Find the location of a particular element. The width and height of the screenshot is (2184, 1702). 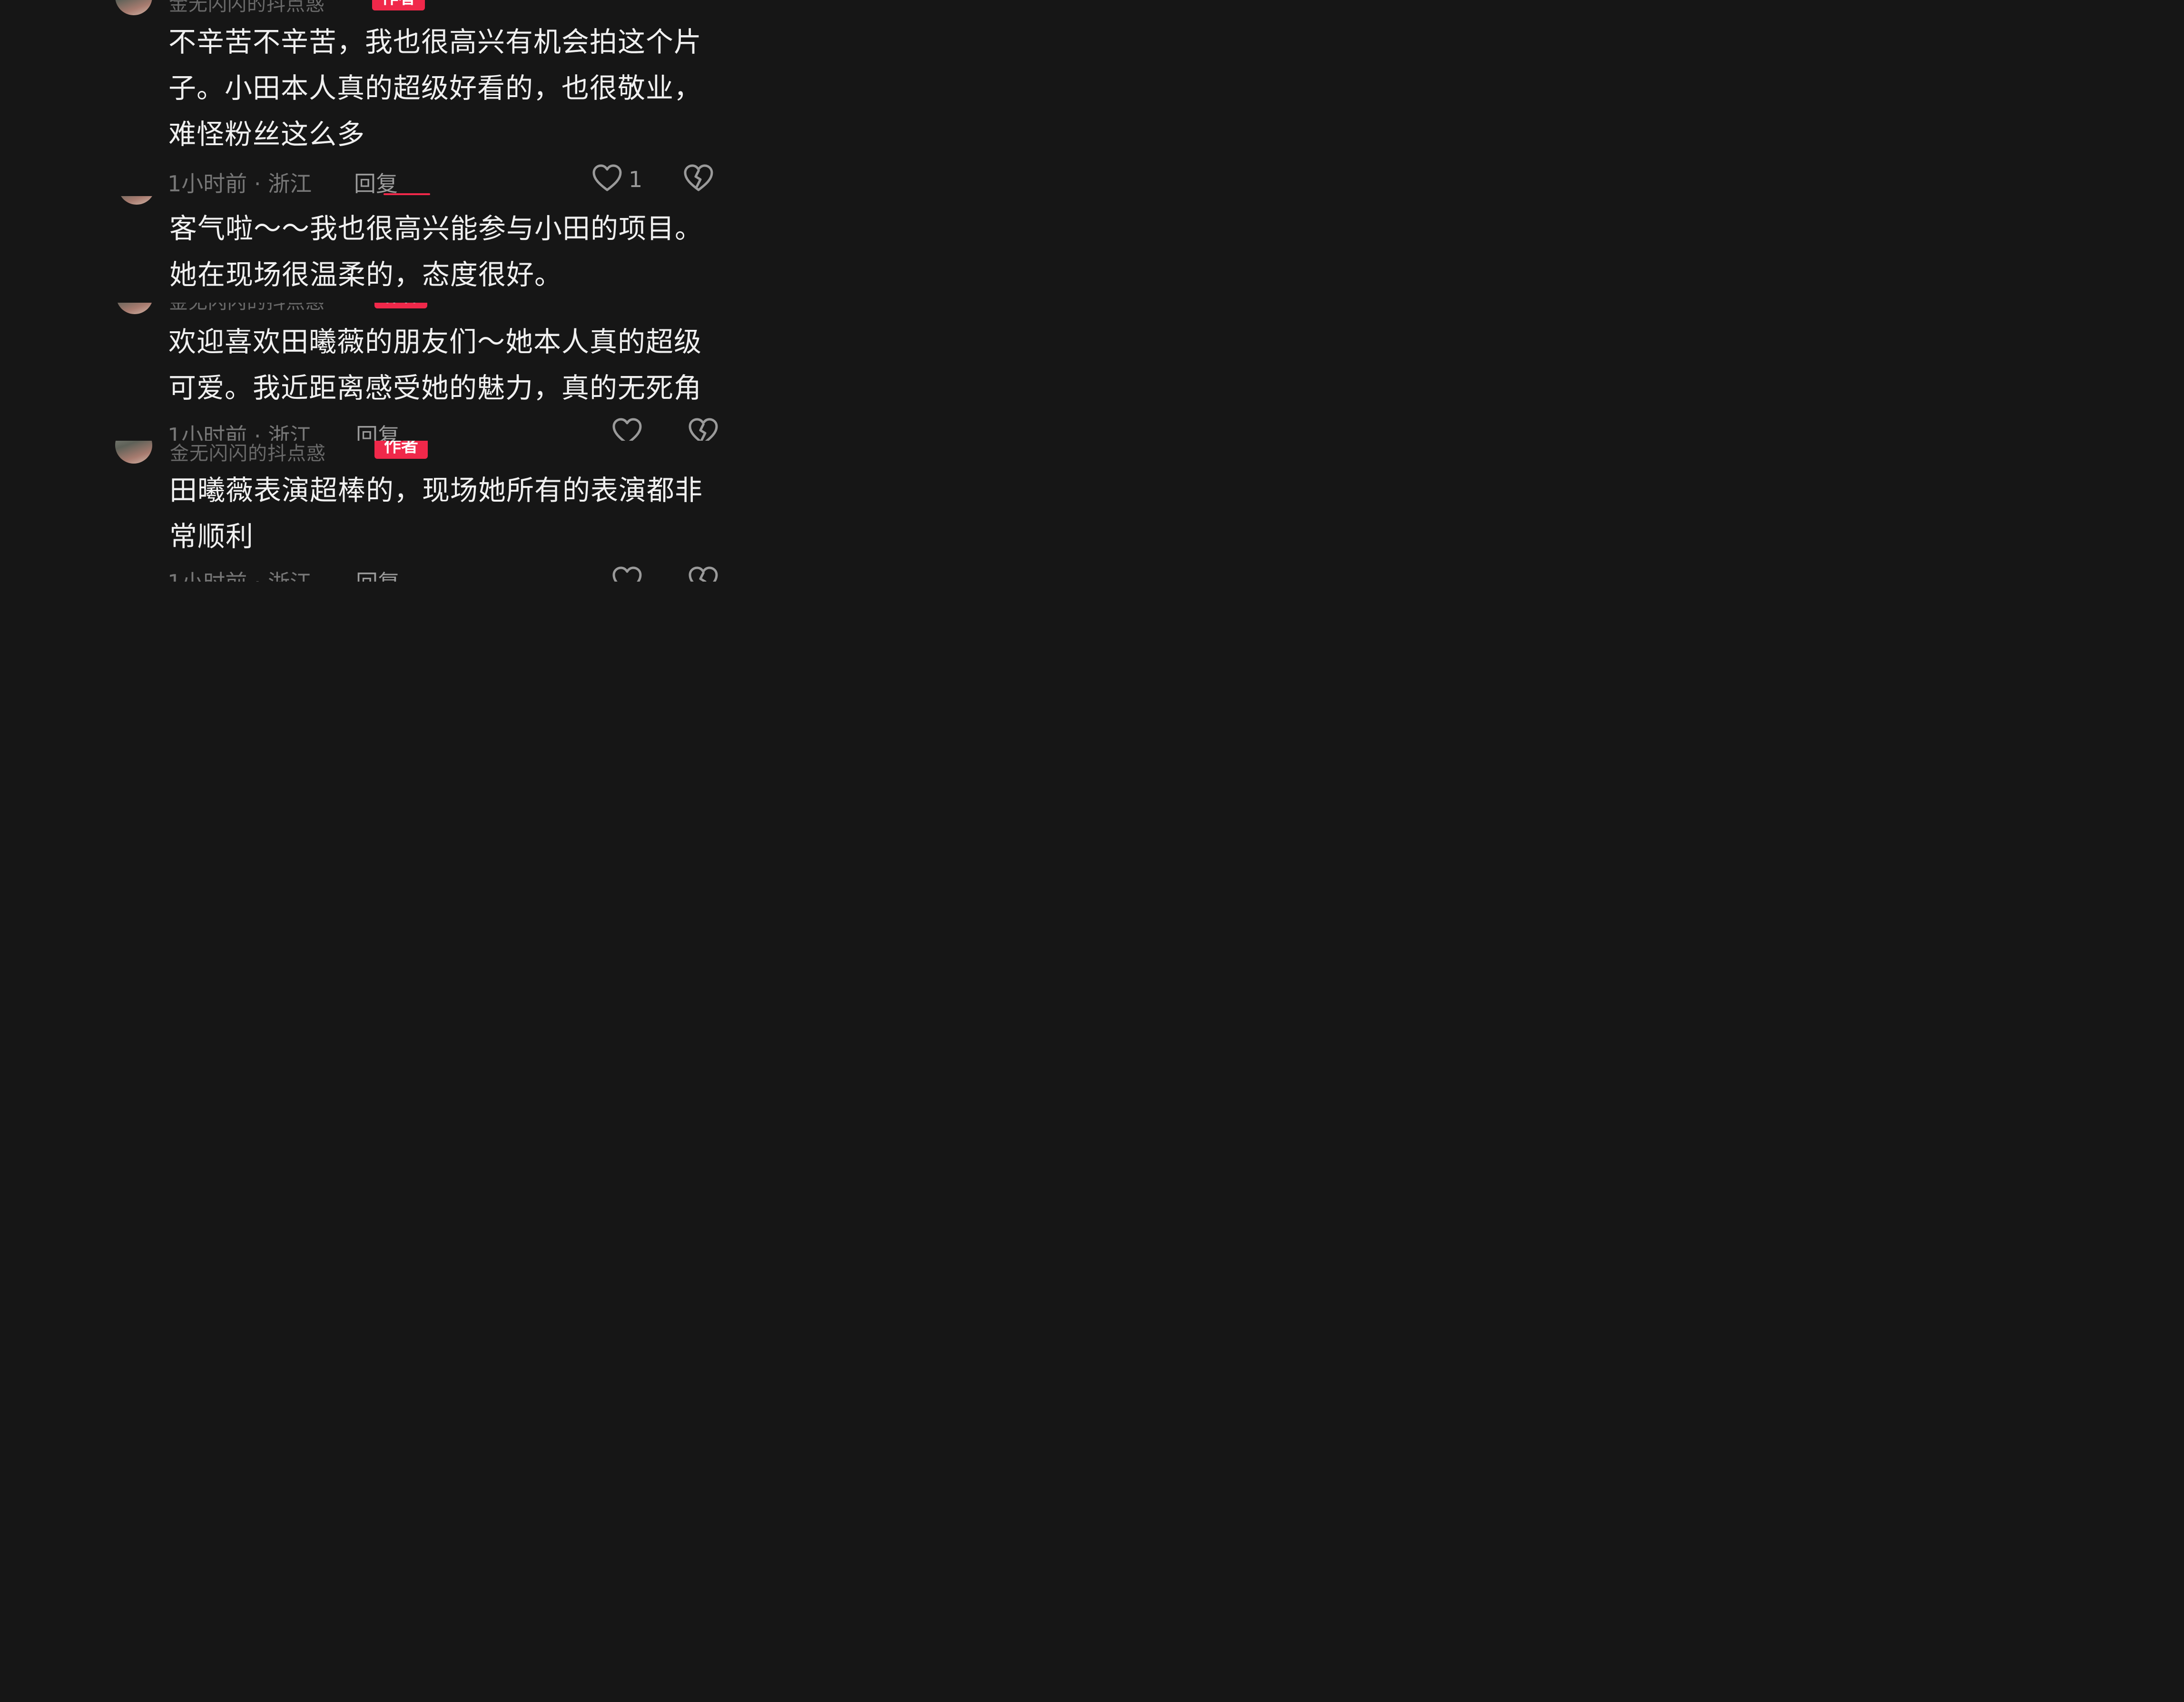

comment-text: 客气啦～～我也很高兴能参与小田的项目。她在现场很温柔的，态度很好。 is located at coordinates (436, 251).